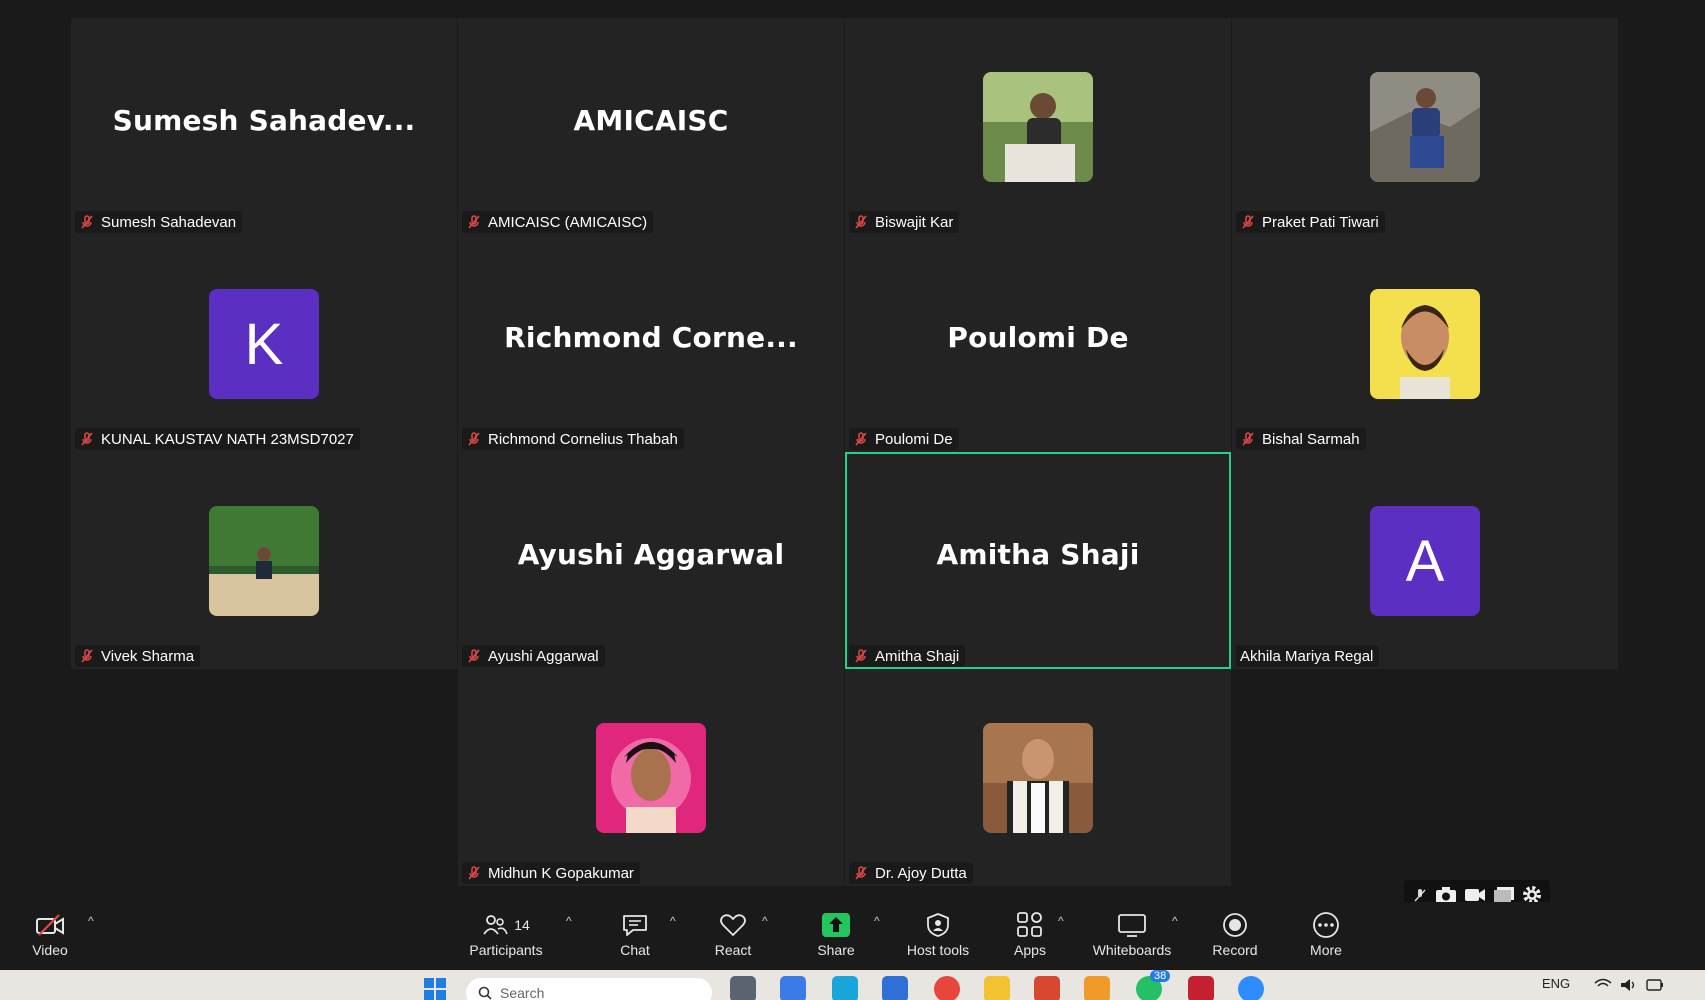  I want to click on apps-button: Apps, so click(1030, 938).